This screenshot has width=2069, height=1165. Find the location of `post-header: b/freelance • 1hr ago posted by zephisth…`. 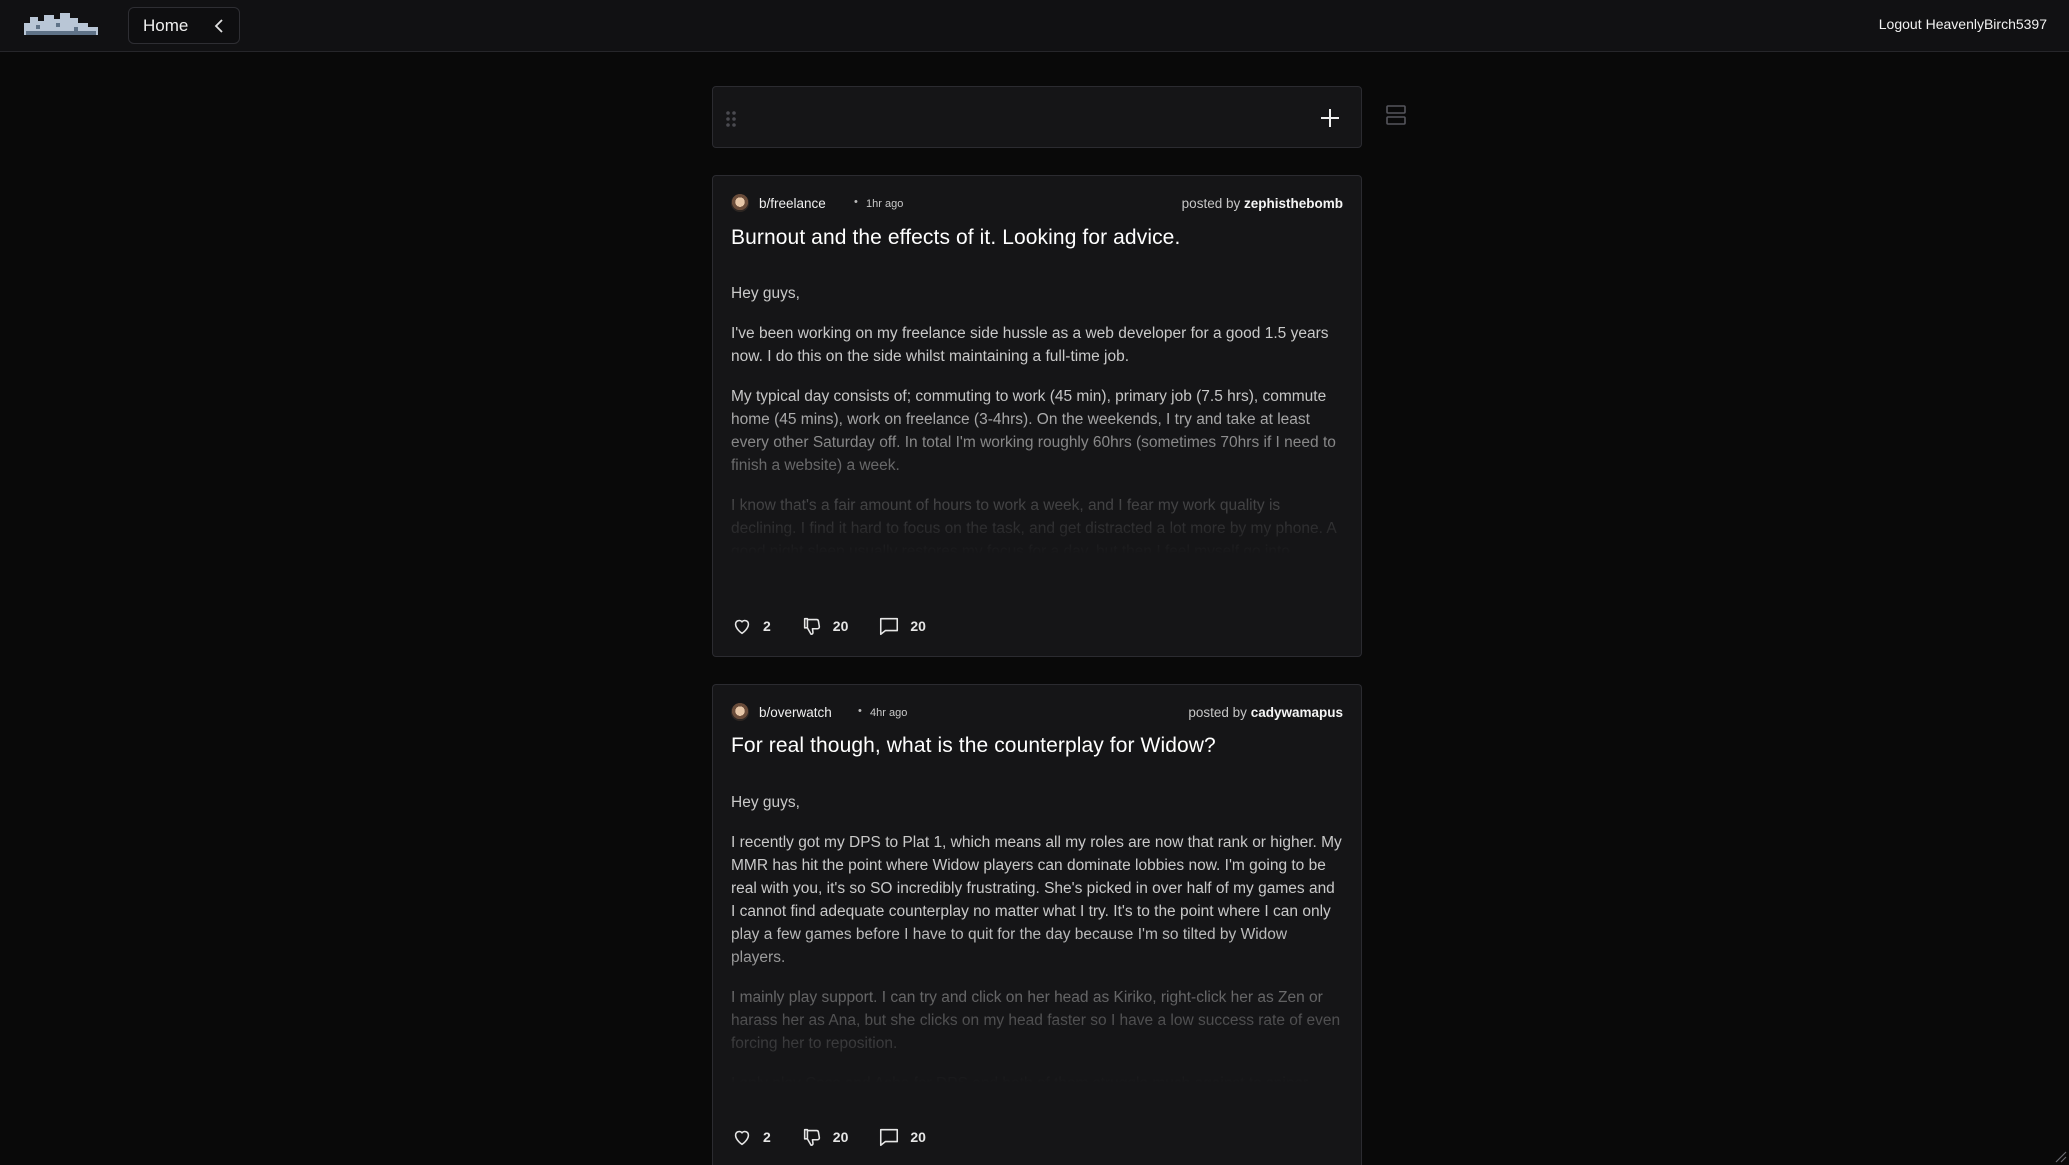

post-header: b/freelance • 1hr ago posted by zephisth… is located at coordinates (1037, 204).